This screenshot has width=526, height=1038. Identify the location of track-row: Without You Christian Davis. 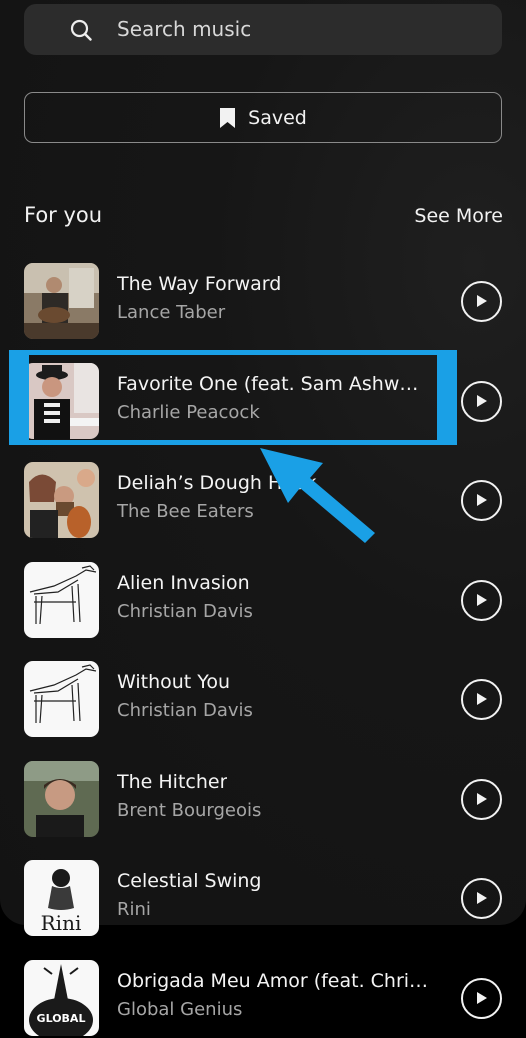
(263, 700).